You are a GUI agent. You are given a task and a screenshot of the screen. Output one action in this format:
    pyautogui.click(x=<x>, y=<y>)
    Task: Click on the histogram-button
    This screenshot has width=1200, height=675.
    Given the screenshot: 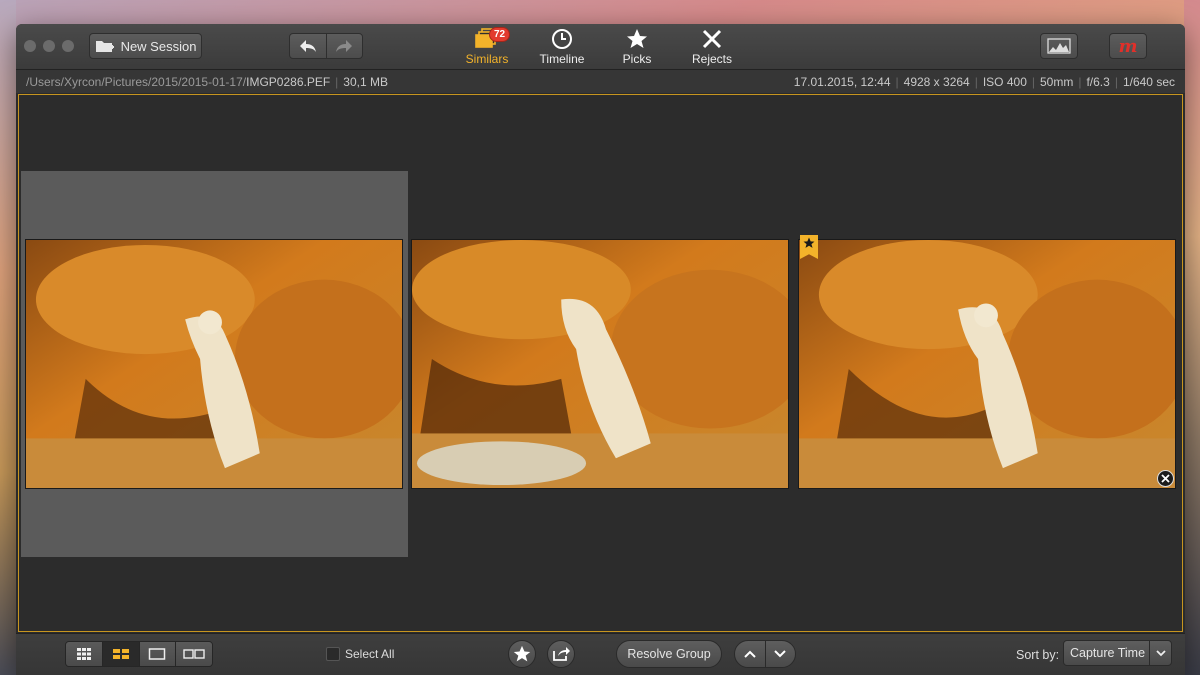 What is the action you would take?
    pyautogui.click(x=1059, y=46)
    